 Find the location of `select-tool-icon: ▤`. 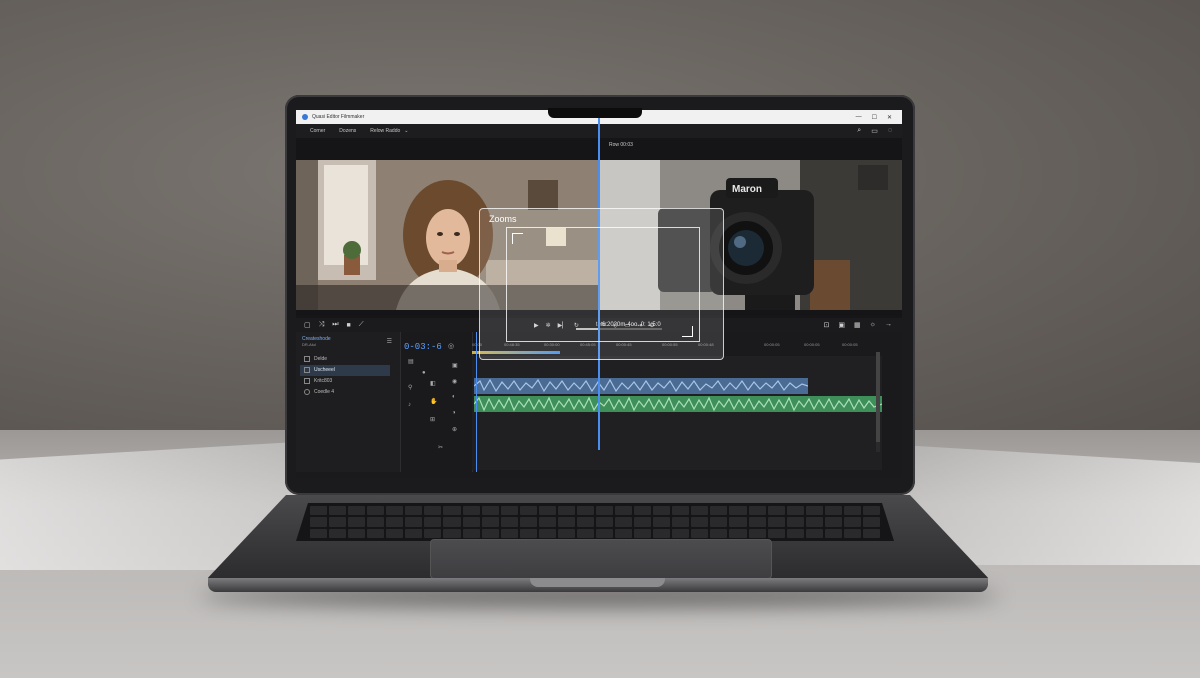

select-tool-icon: ▤ is located at coordinates (411, 361).